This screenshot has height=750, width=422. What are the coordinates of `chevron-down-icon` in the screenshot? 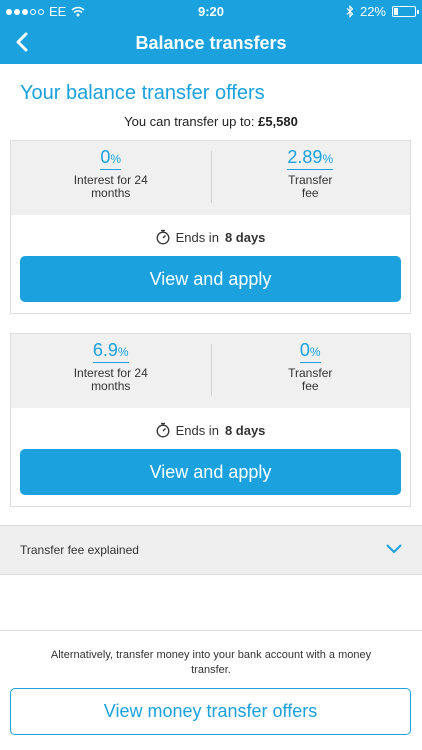 It's located at (394, 548).